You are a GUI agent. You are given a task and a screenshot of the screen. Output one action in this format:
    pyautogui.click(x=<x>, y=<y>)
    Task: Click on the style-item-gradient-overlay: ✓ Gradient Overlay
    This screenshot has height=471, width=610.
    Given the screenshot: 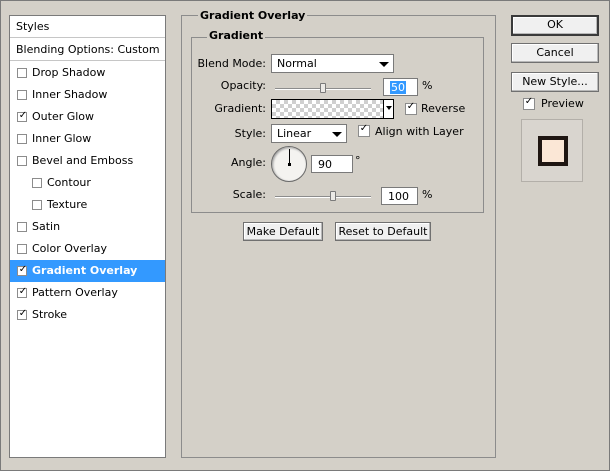 What is the action you would take?
    pyautogui.click(x=87, y=271)
    